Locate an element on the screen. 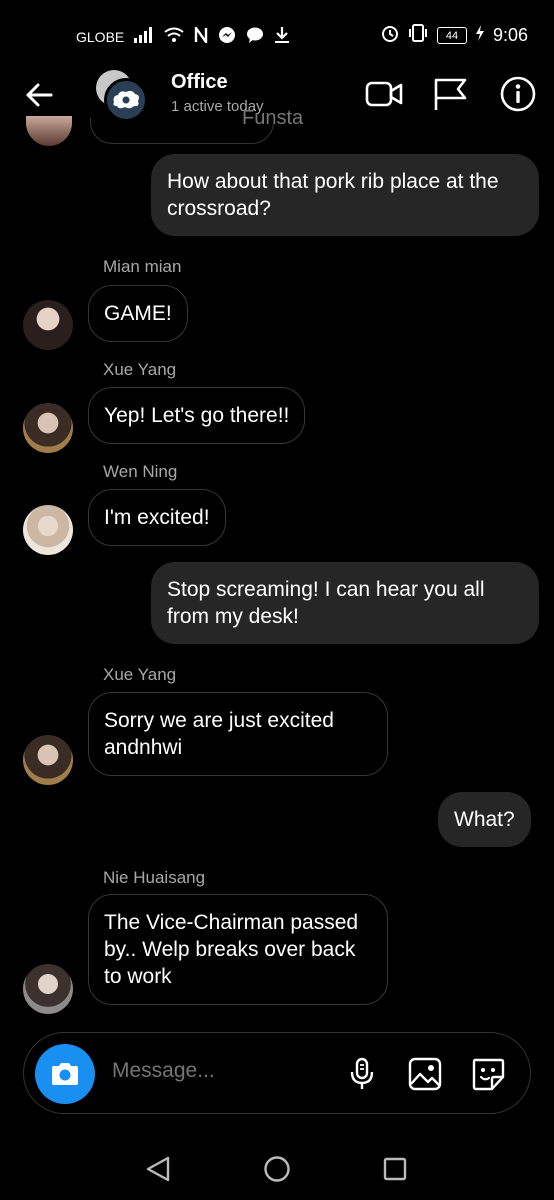 The height and width of the screenshot is (1200, 554). signal-icon is located at coordinates (144, 36).